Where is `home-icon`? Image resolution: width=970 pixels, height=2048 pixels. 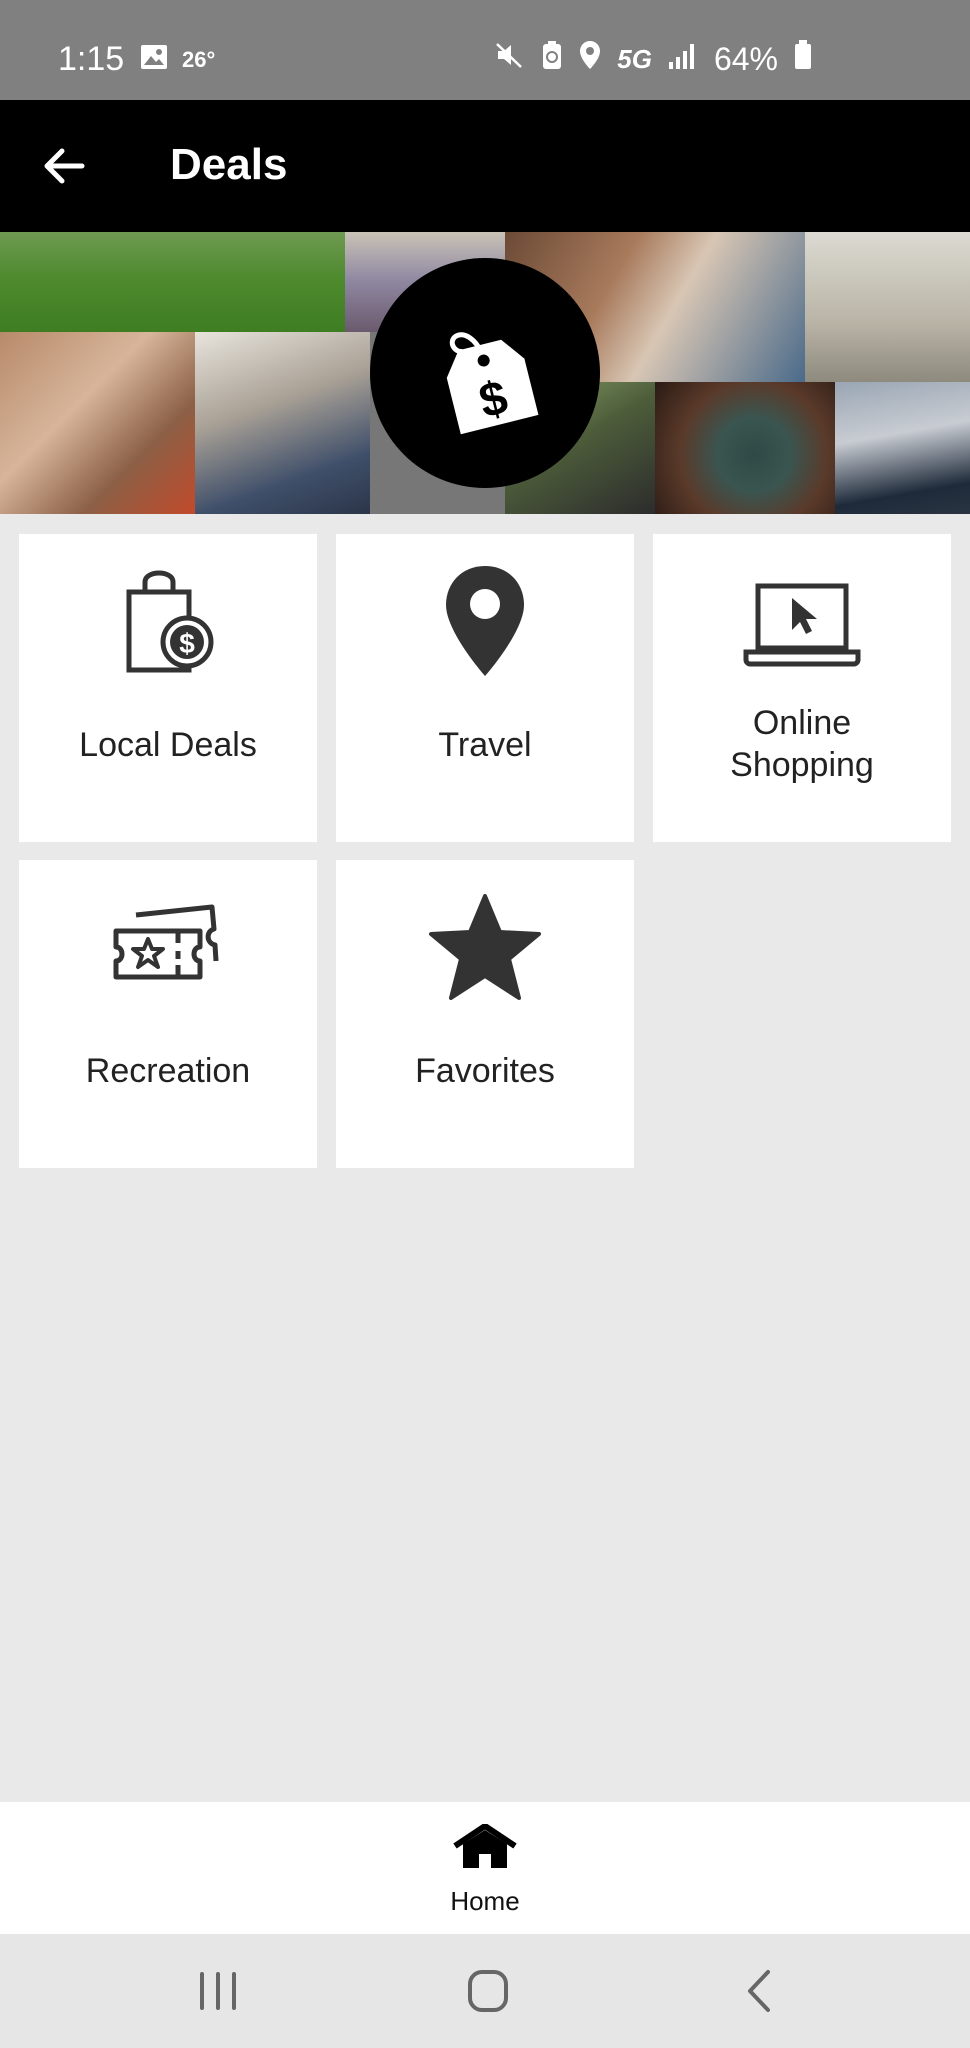
home-icon is located at coordinates (485, 1850).